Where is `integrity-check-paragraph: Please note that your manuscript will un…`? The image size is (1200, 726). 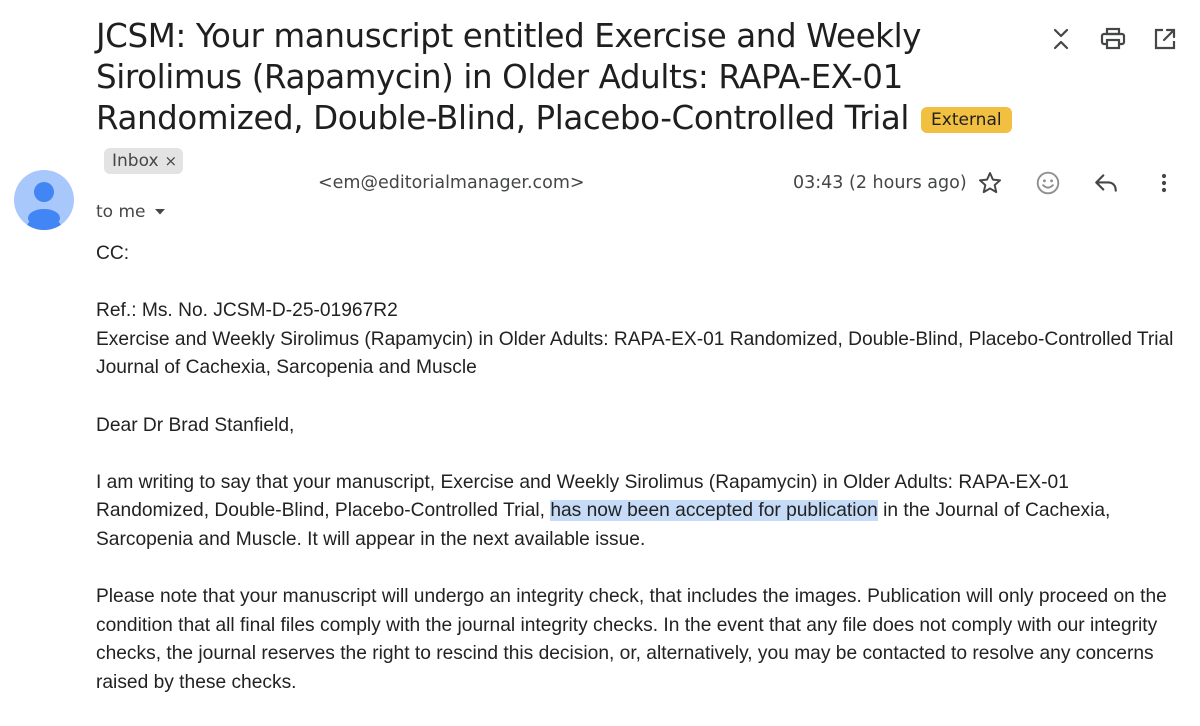
integrity-check-paragraph: Please note that your manuscript will un… is located at coordinates (631, 639).